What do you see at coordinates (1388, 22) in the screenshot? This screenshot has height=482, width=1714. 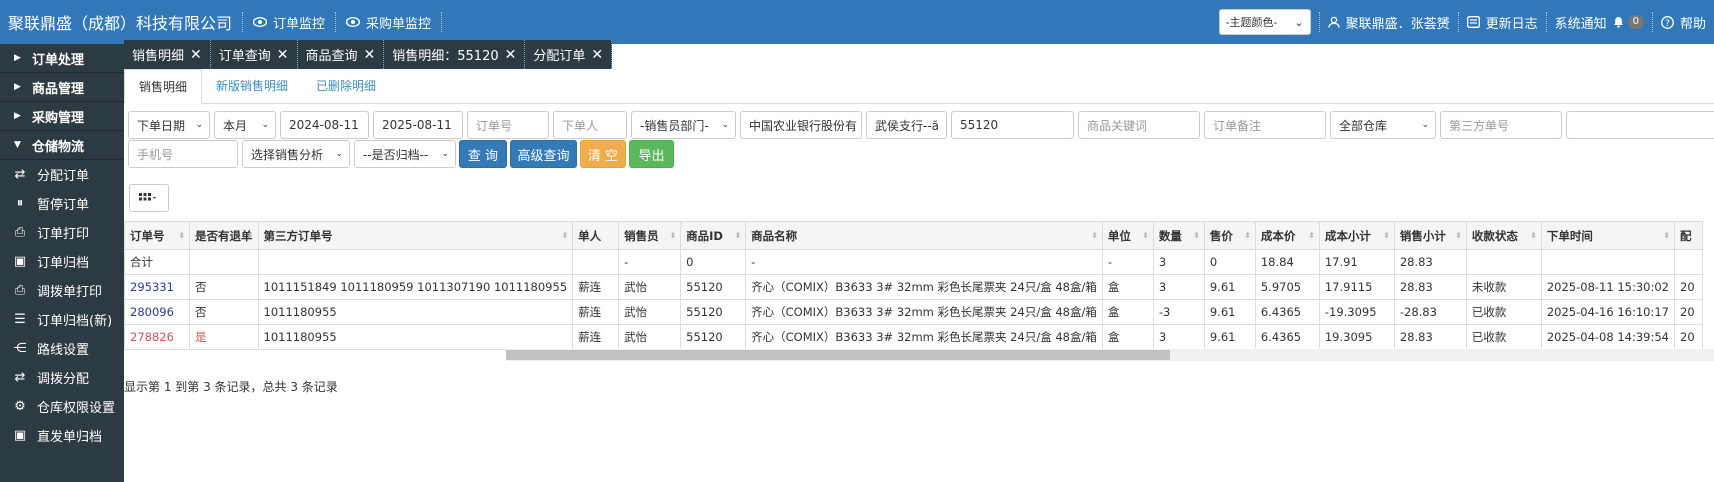 I see `user-menu: 聚联鼎盛．张荟赟` at bounding box center [1388, 22].